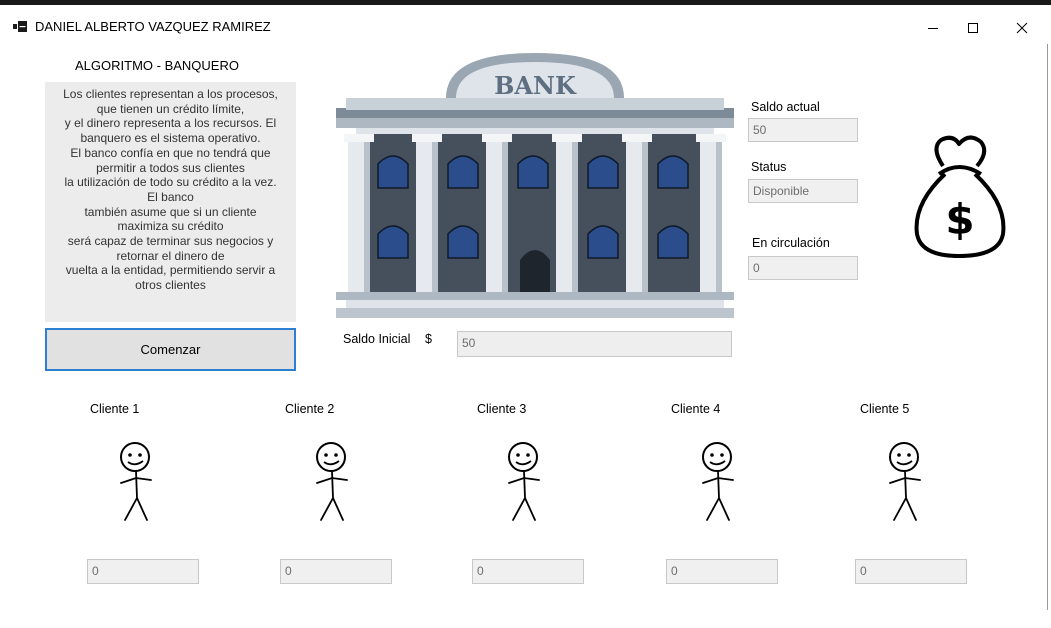  I want to click on client-2-stick-figure-icon, so click(332, 481).